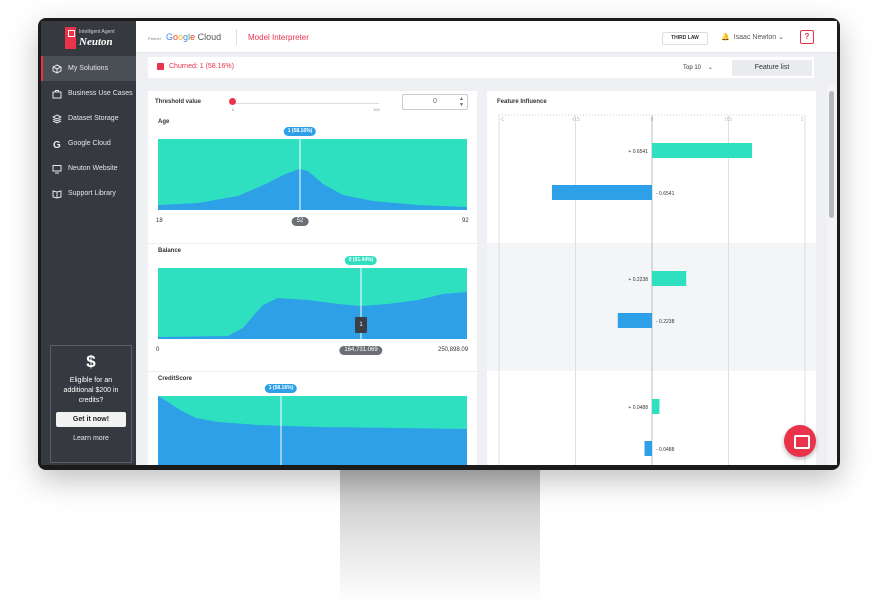  Describe the element at coordinates (800, 441) in the screenshot. I see `chat-button` at that location.